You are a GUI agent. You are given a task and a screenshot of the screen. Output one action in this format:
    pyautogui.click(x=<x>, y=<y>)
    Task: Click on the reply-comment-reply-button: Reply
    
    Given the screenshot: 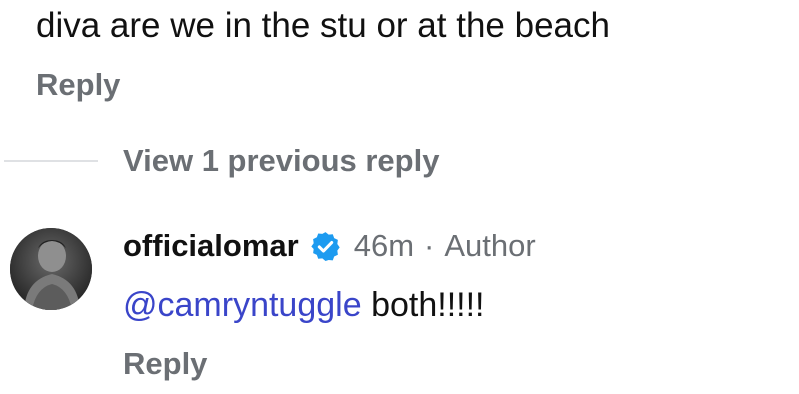 What is the action you would take?
    pyautogui.click(x=165, y=364)
    